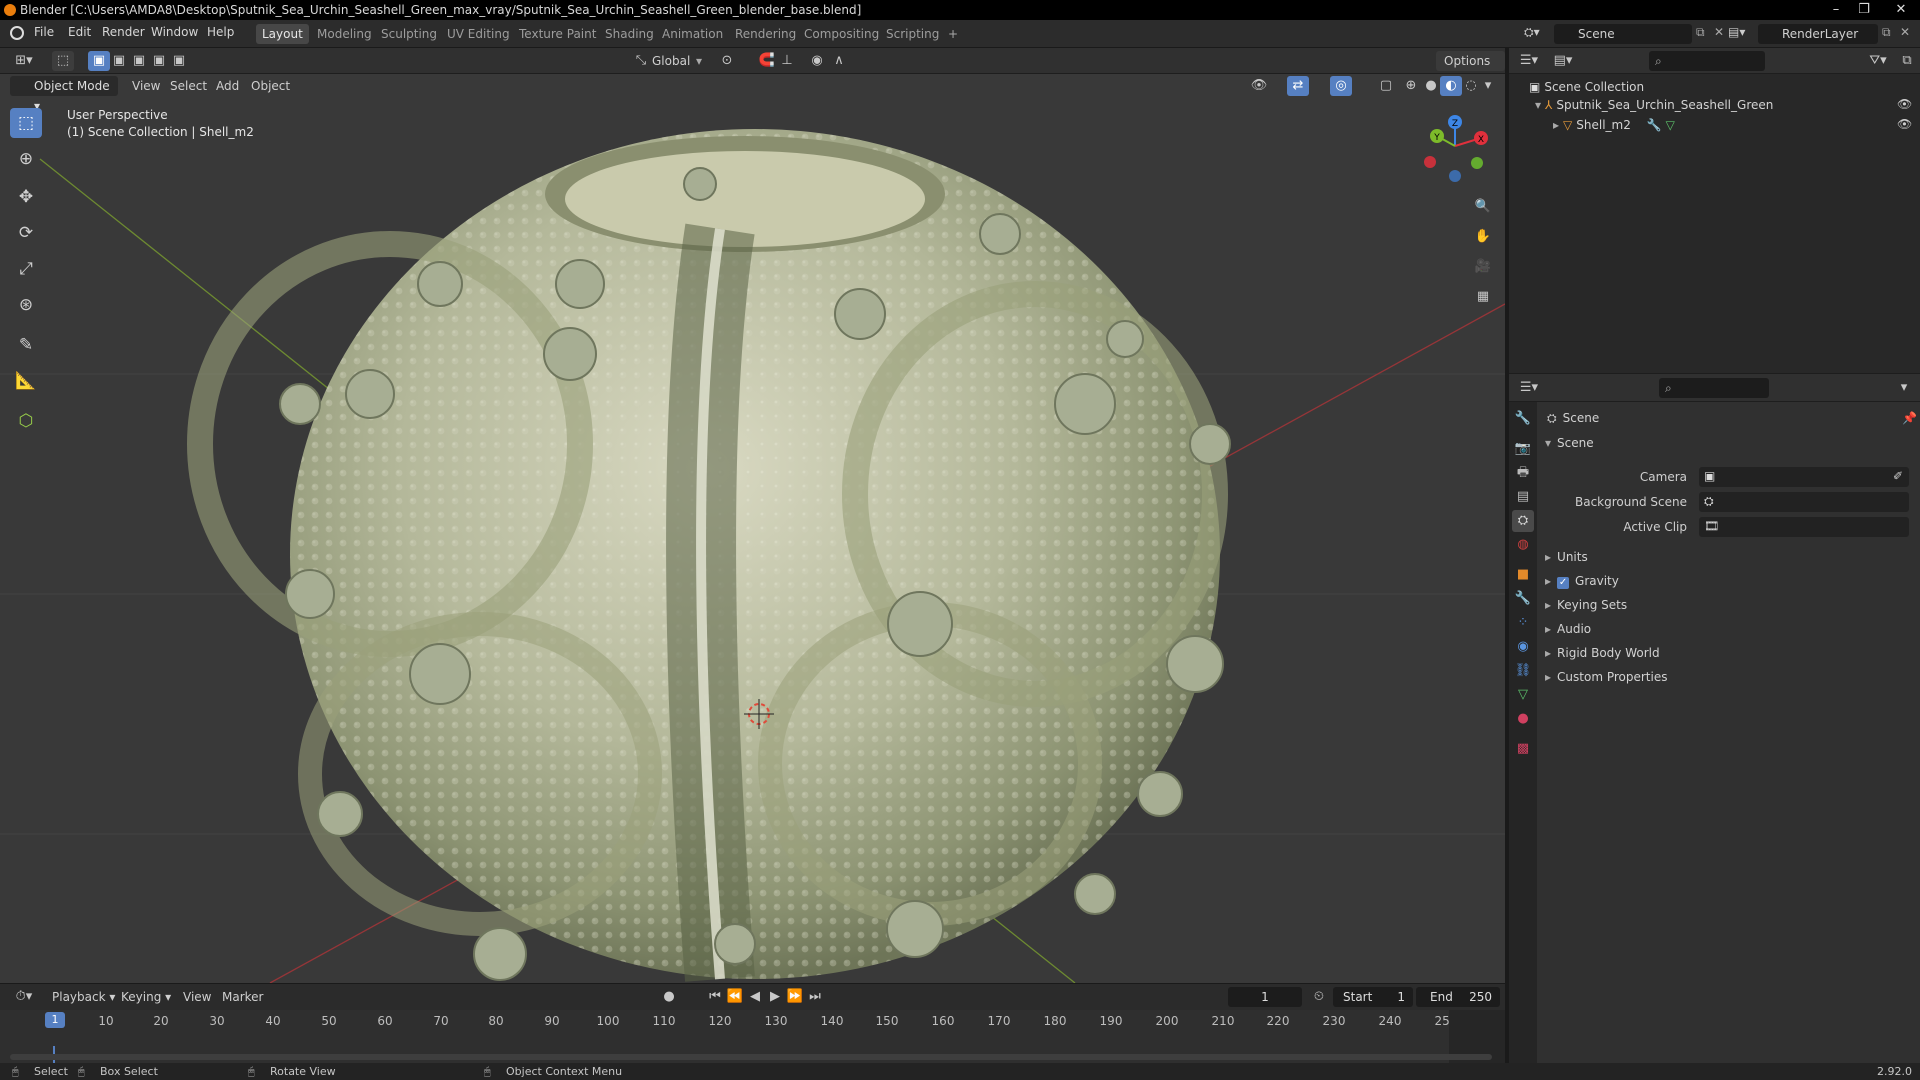 The height and width of the screenshot is (1080, 1920). What do you see at coordinates (1523, 719) in the screenshot?
I see `material-tab-icon: ●` at bounding box center [1523, 719].